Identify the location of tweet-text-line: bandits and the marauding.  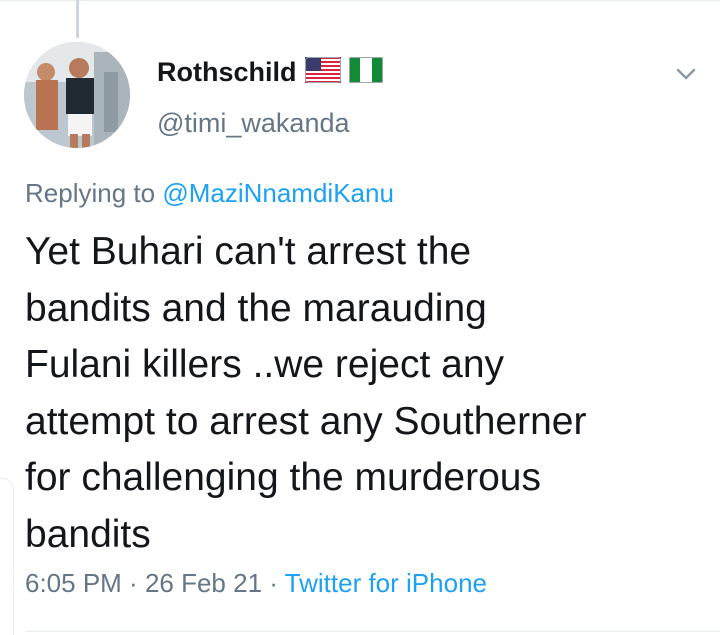
(256, 308).